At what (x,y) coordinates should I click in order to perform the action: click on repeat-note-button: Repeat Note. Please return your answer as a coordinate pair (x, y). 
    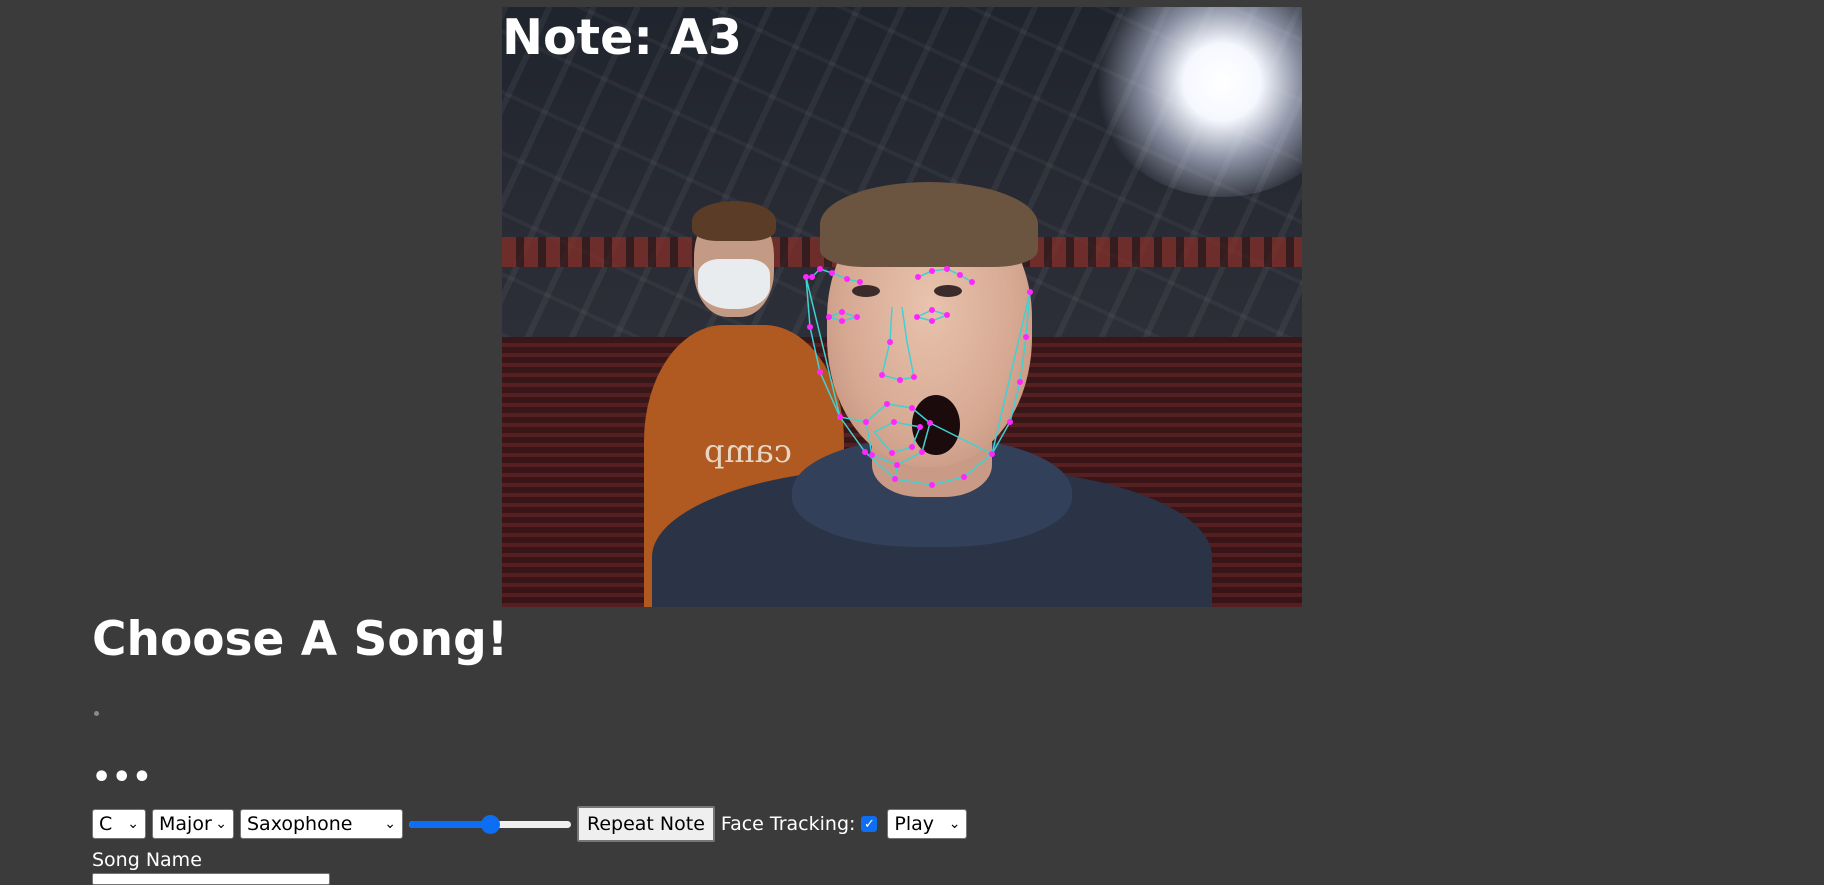
    Looking at the image, I should click on (646, 824).